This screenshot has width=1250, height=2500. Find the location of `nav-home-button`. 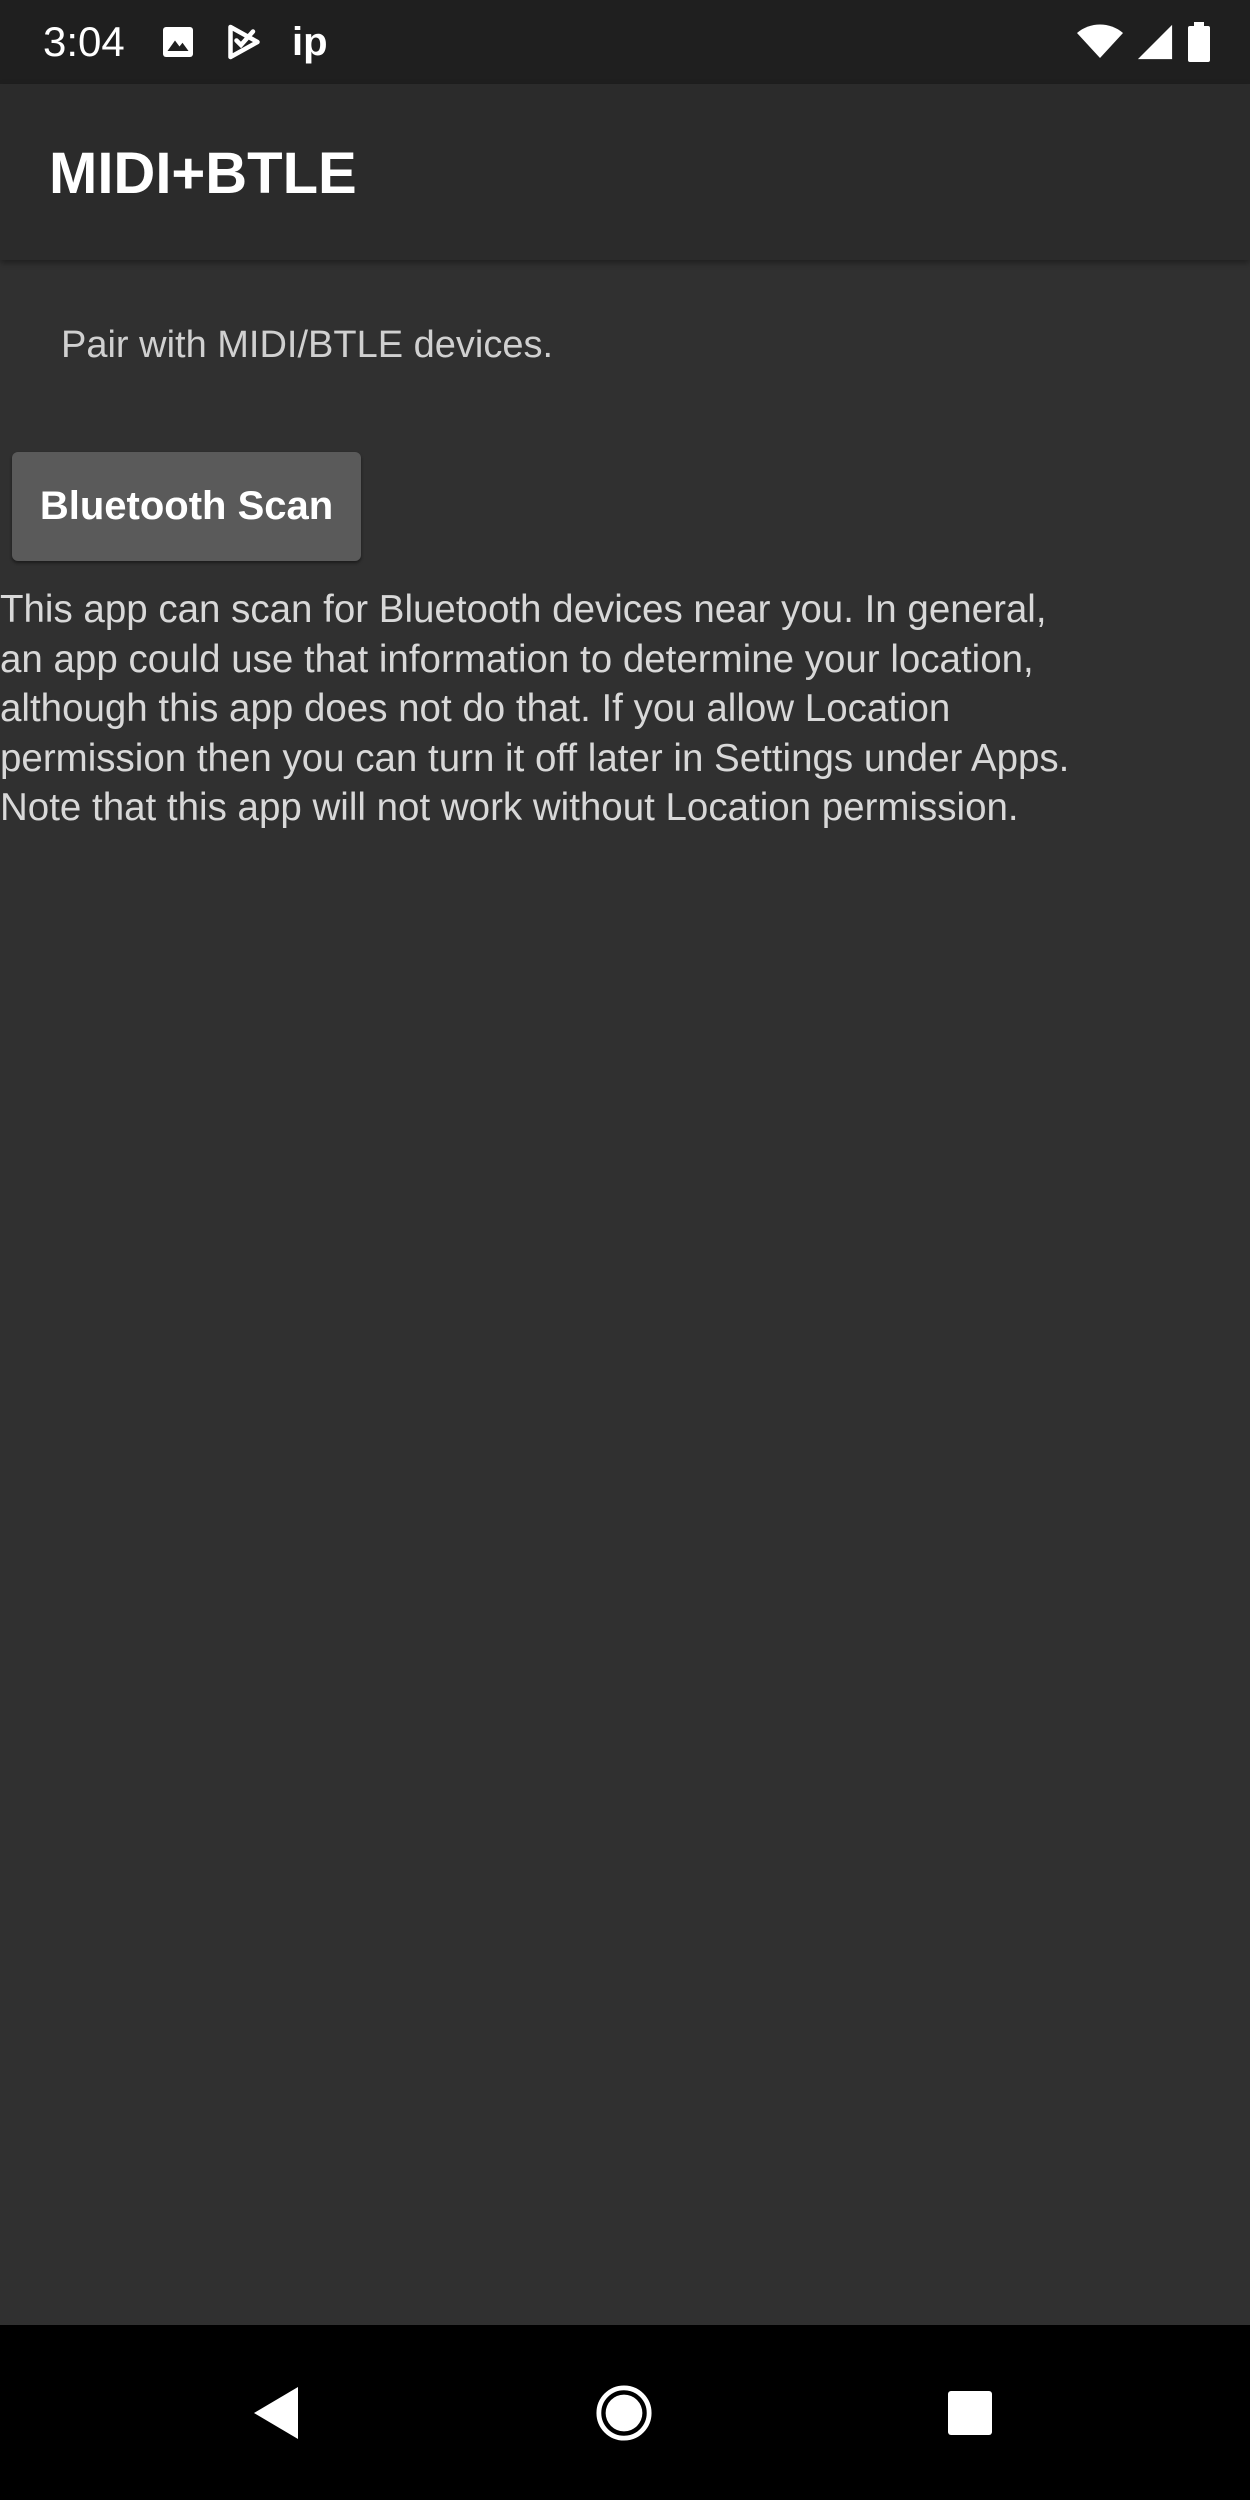

nav-home-button is located at coordinates (624, 2412).